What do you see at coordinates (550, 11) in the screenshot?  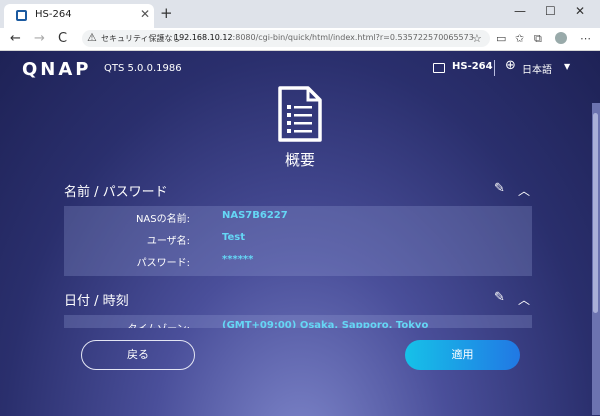 I see `maximize-button: ☐` at bounding box center [550, 11].